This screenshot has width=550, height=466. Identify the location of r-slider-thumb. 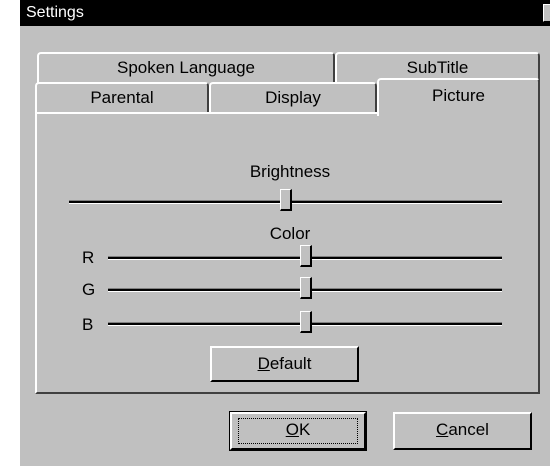
(306, 256).